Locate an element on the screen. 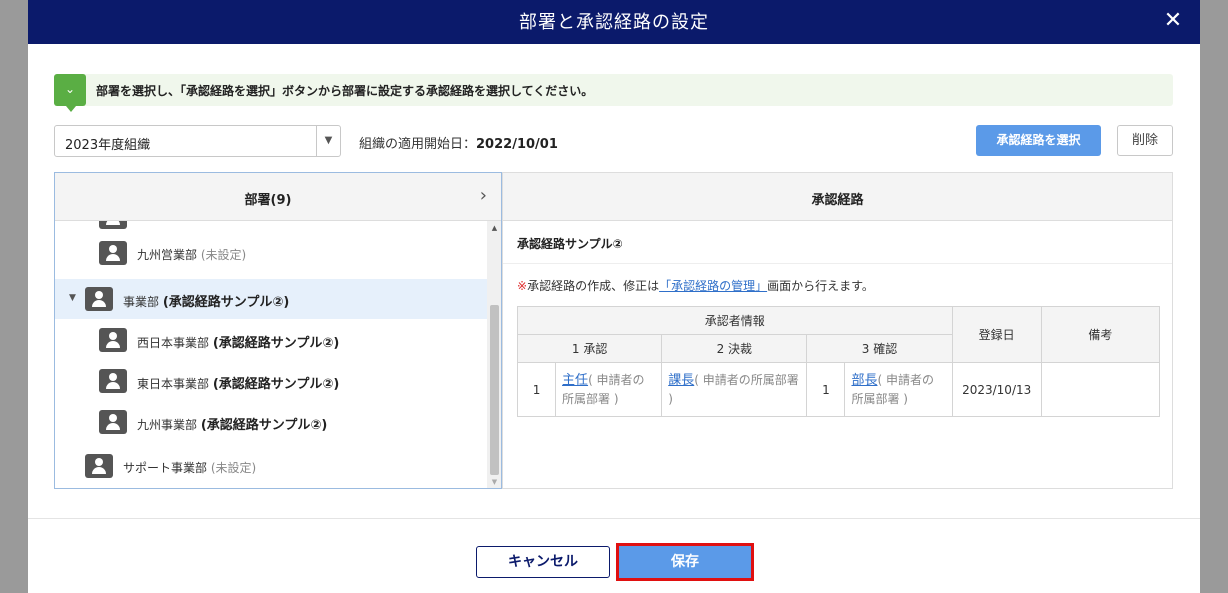  start-date-label: 組織の適用開始日： is located at coordinates (418, 144).